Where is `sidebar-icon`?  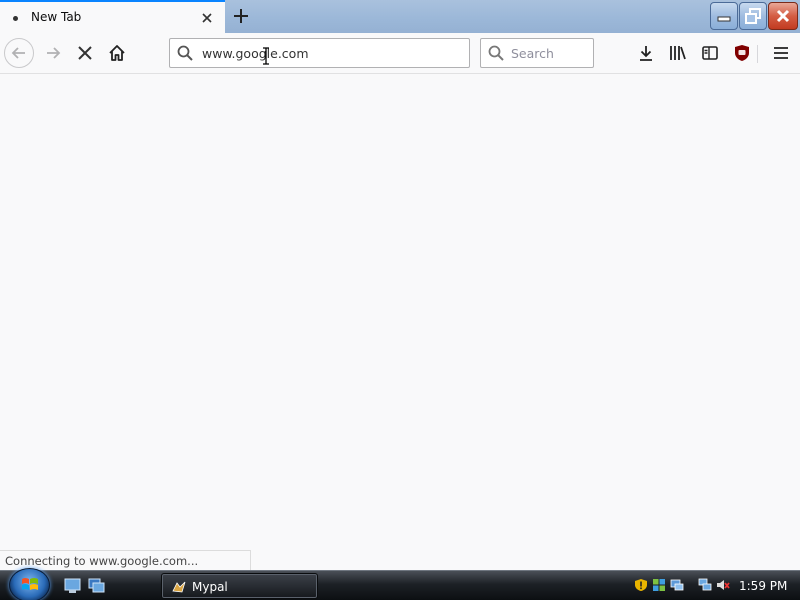
sidebar-icon is located at coordinates (710, 53).